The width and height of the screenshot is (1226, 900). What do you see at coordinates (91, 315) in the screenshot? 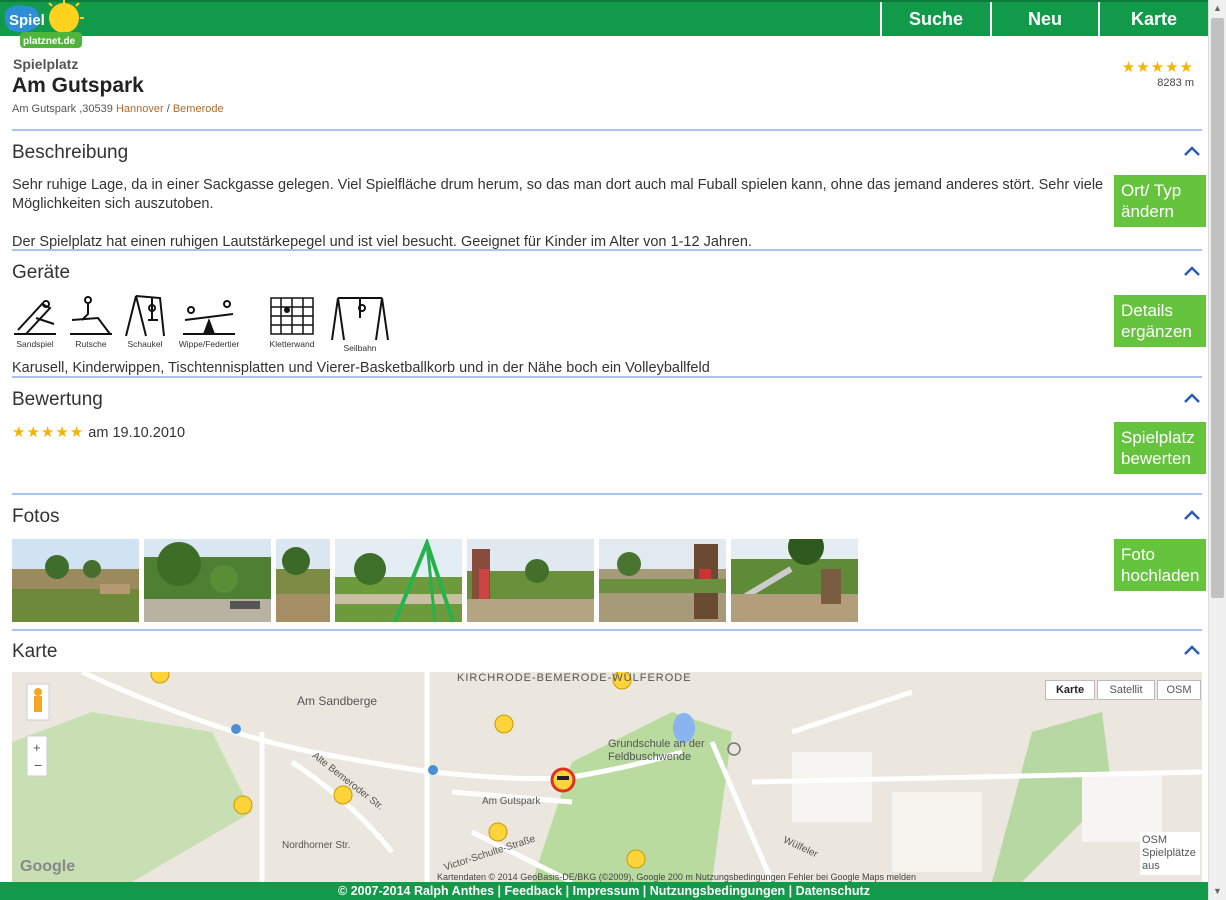
I see `slide-icon` at bounding box center [91, 315].